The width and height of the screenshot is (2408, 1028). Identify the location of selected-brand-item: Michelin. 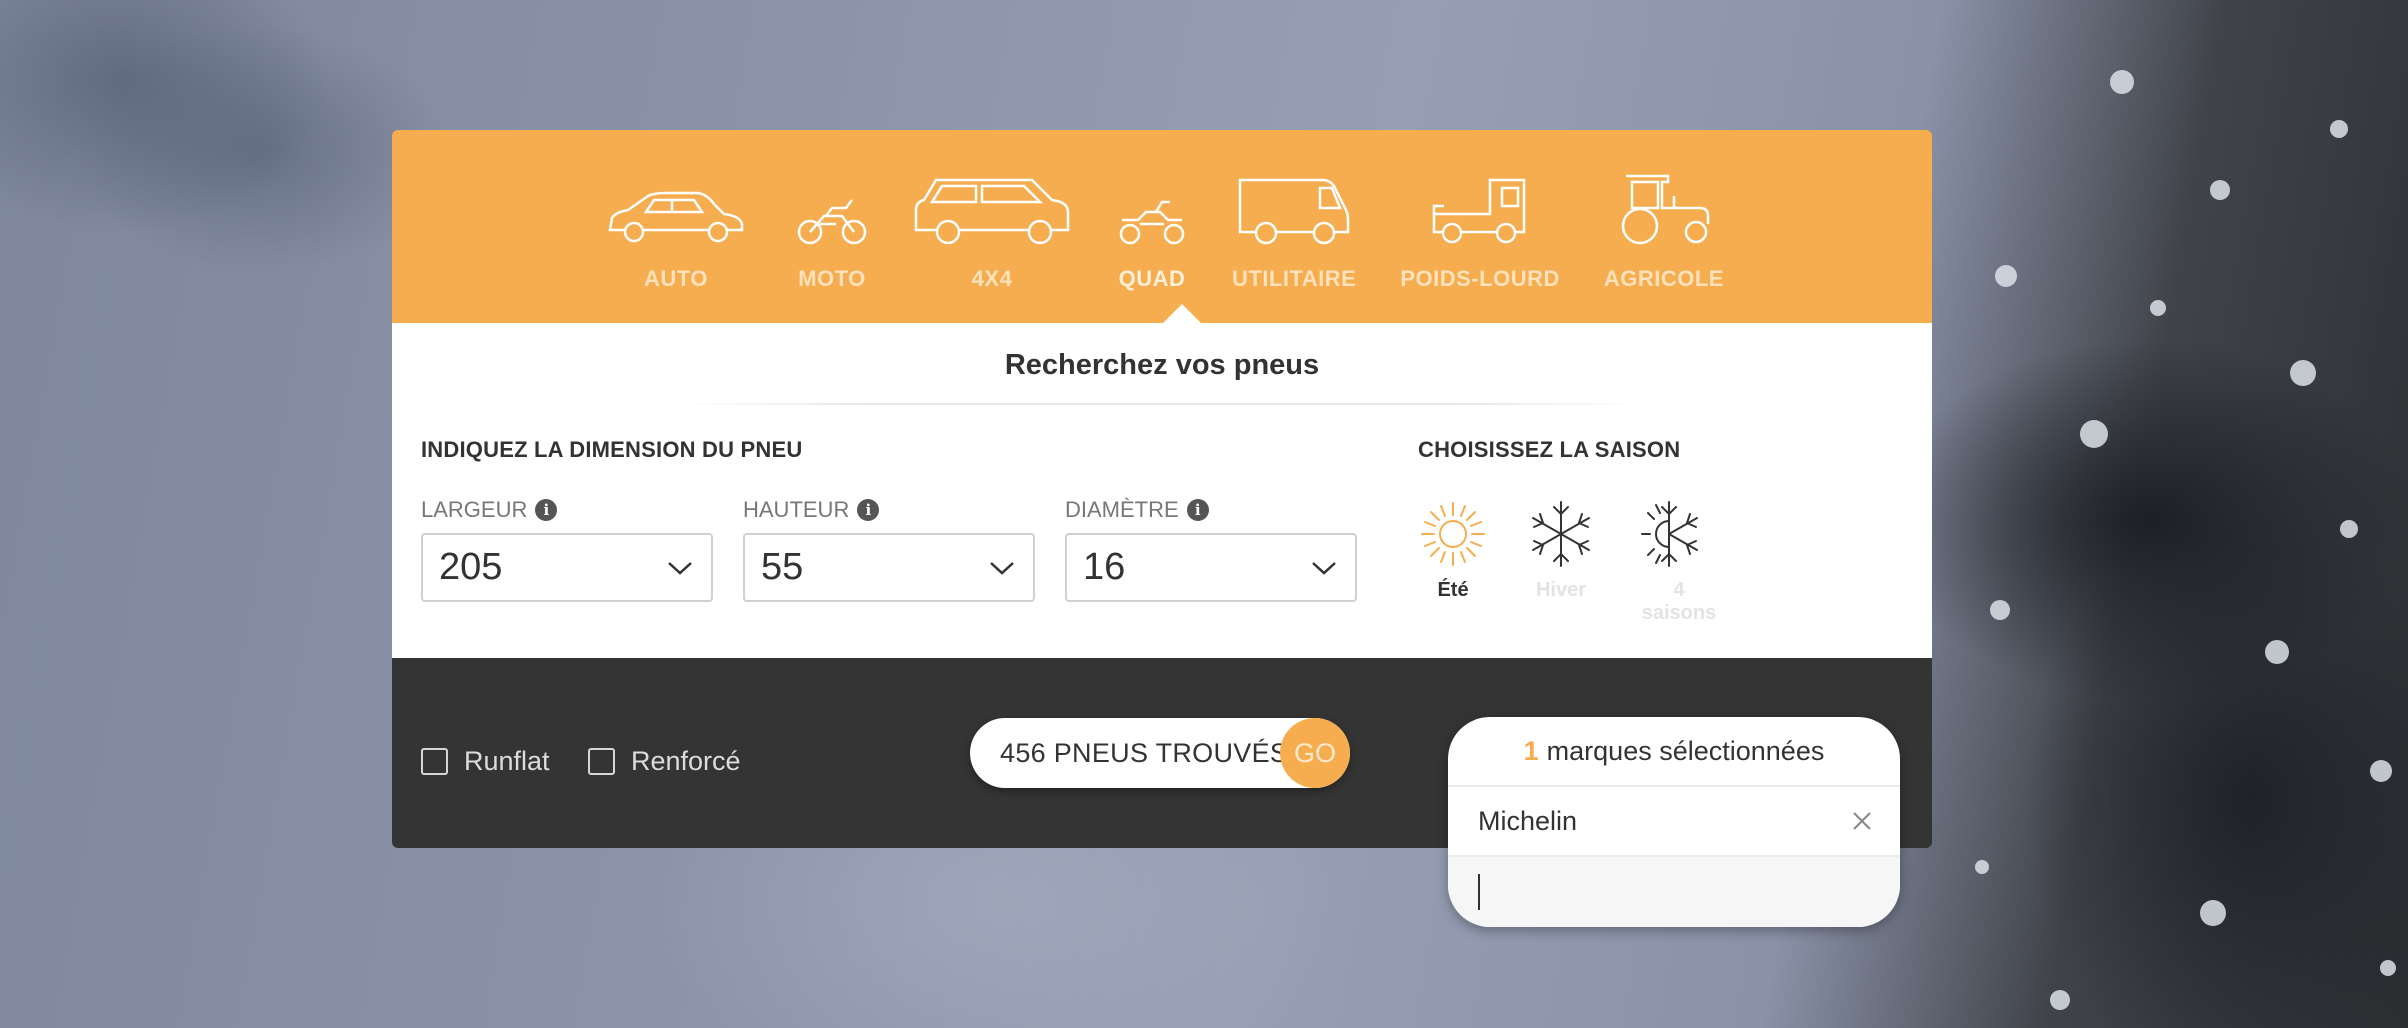
(1674, 821).